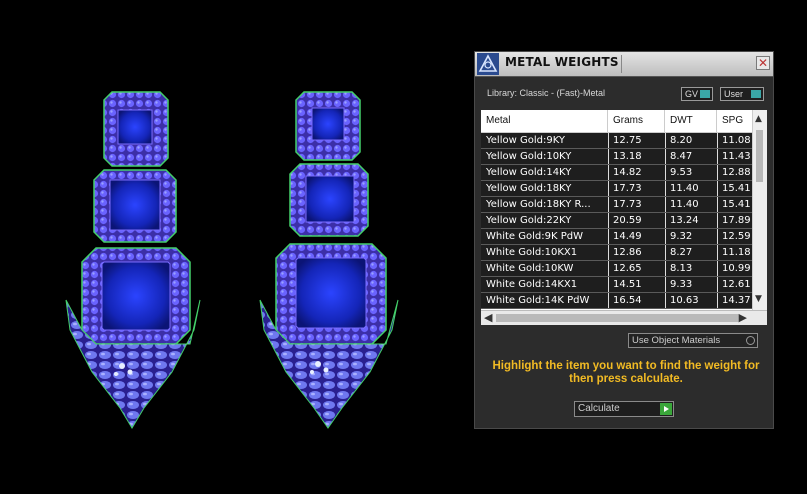 The width and height of the screenshot is (807, 494). Describe the element at coordinates (734, 94) in the screenshot. I see `user-toggle-label: User` at that location.